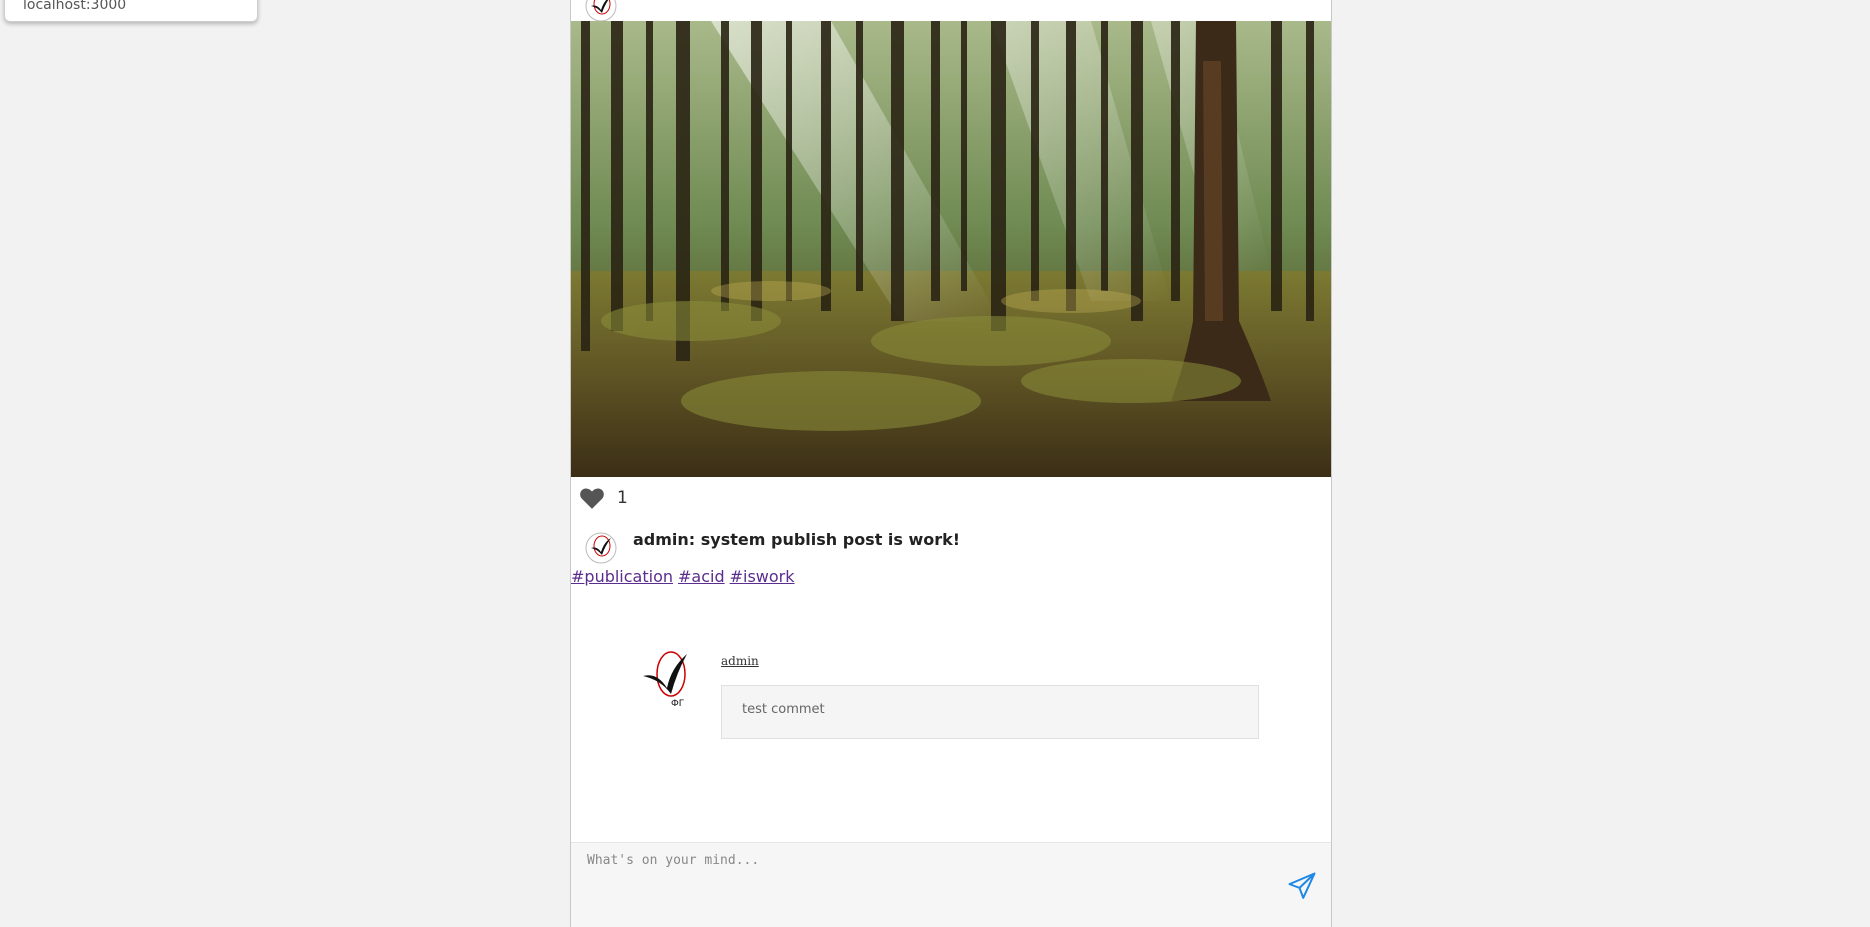 This screenshot has height=927, width=1870. I want to click on url-tooltip-text: localhost:3000, so click(75, 6).